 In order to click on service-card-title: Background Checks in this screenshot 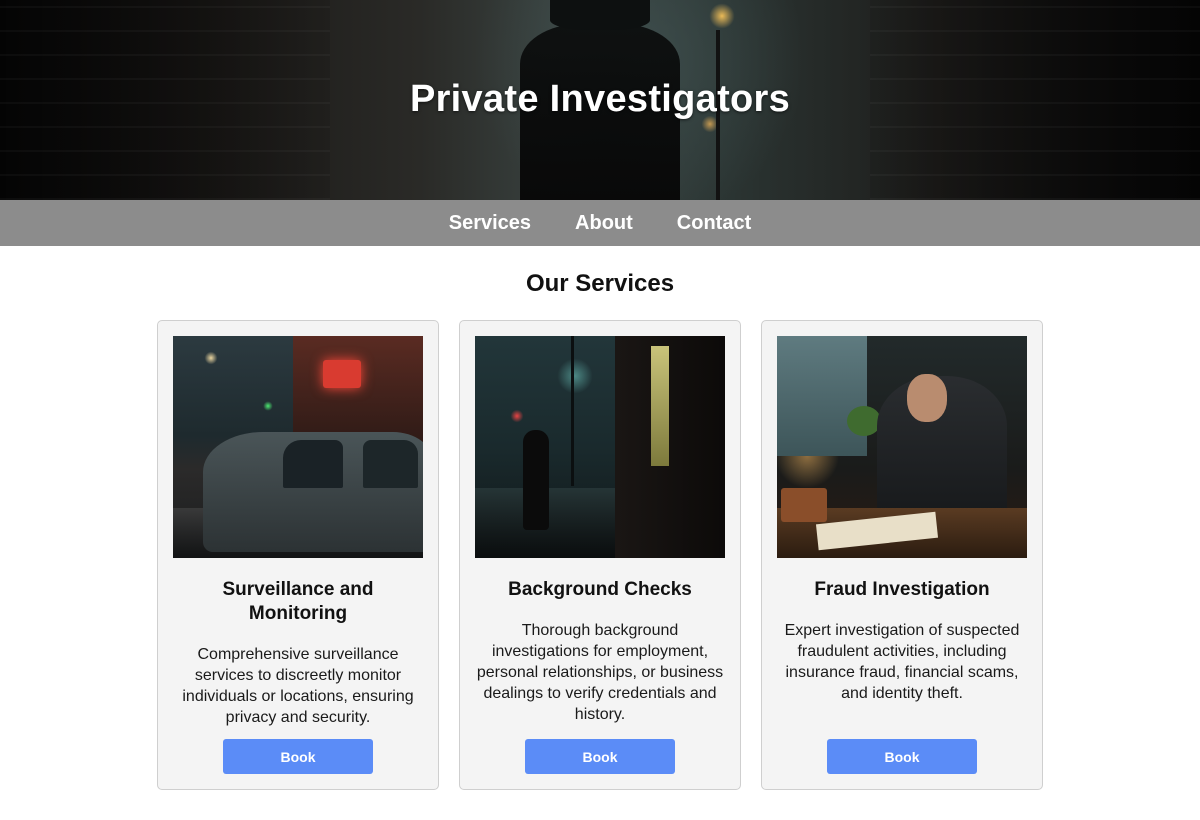, I will do `click(600, 589)`.